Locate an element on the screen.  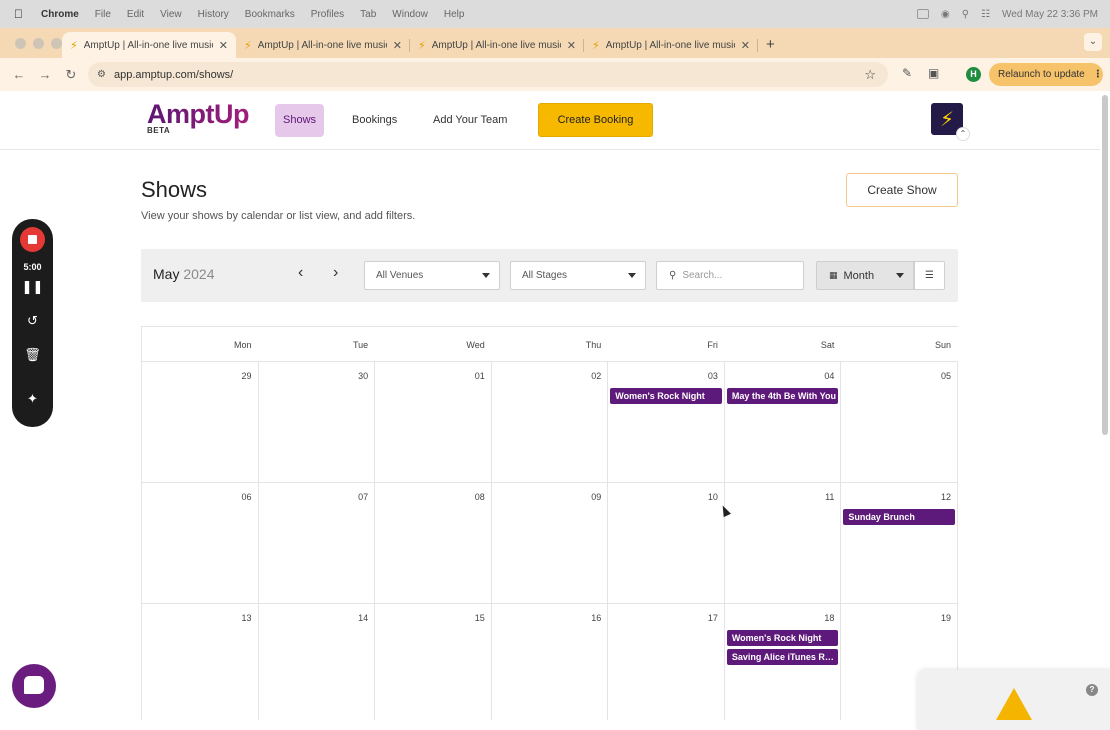
calendar-day-cell: 15 is located at coordinates (433, 662).